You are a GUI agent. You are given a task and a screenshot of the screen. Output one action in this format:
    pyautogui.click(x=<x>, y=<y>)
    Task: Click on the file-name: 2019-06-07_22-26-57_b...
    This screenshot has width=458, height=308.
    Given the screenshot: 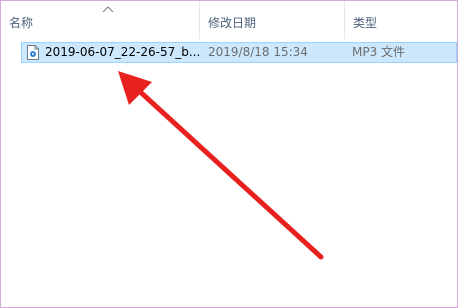 What is the action you would take?
    pyautogui.click(x=123, y=52)
    